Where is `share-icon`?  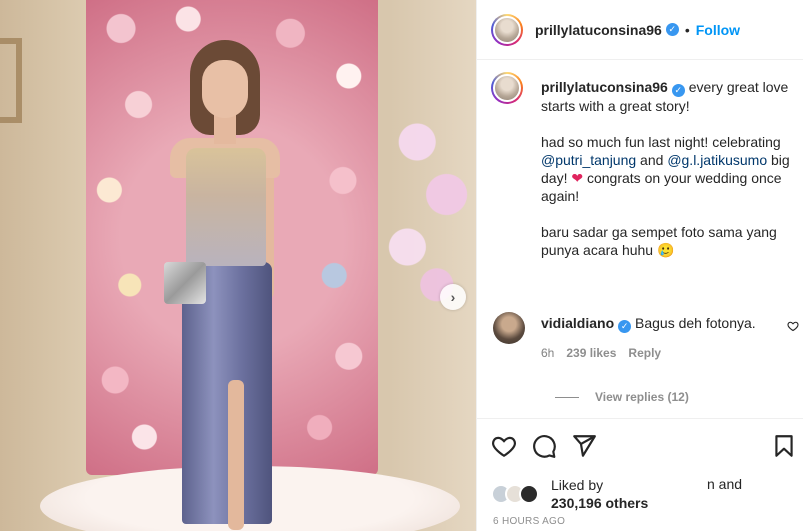 share-icon is located at coordinates (584, 446).